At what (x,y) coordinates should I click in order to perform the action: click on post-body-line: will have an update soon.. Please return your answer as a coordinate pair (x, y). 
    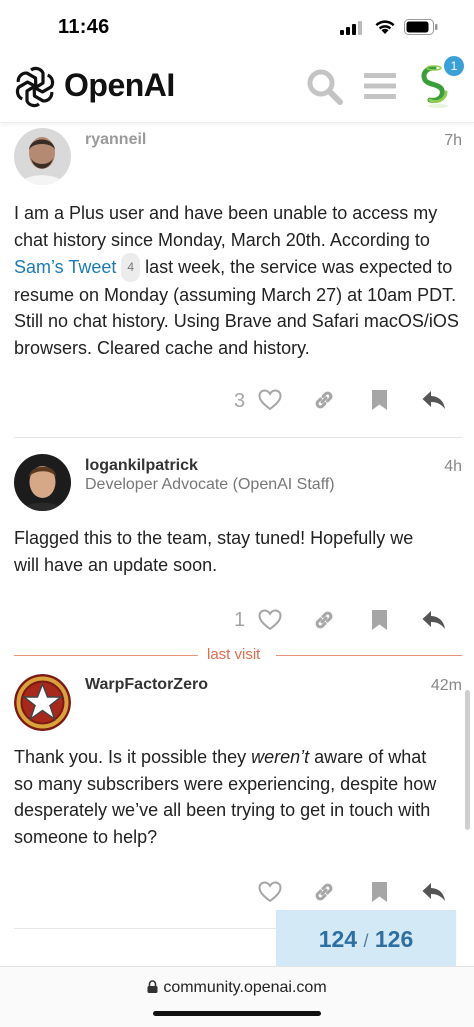
    Looking at the image, I should click on (116, 564).